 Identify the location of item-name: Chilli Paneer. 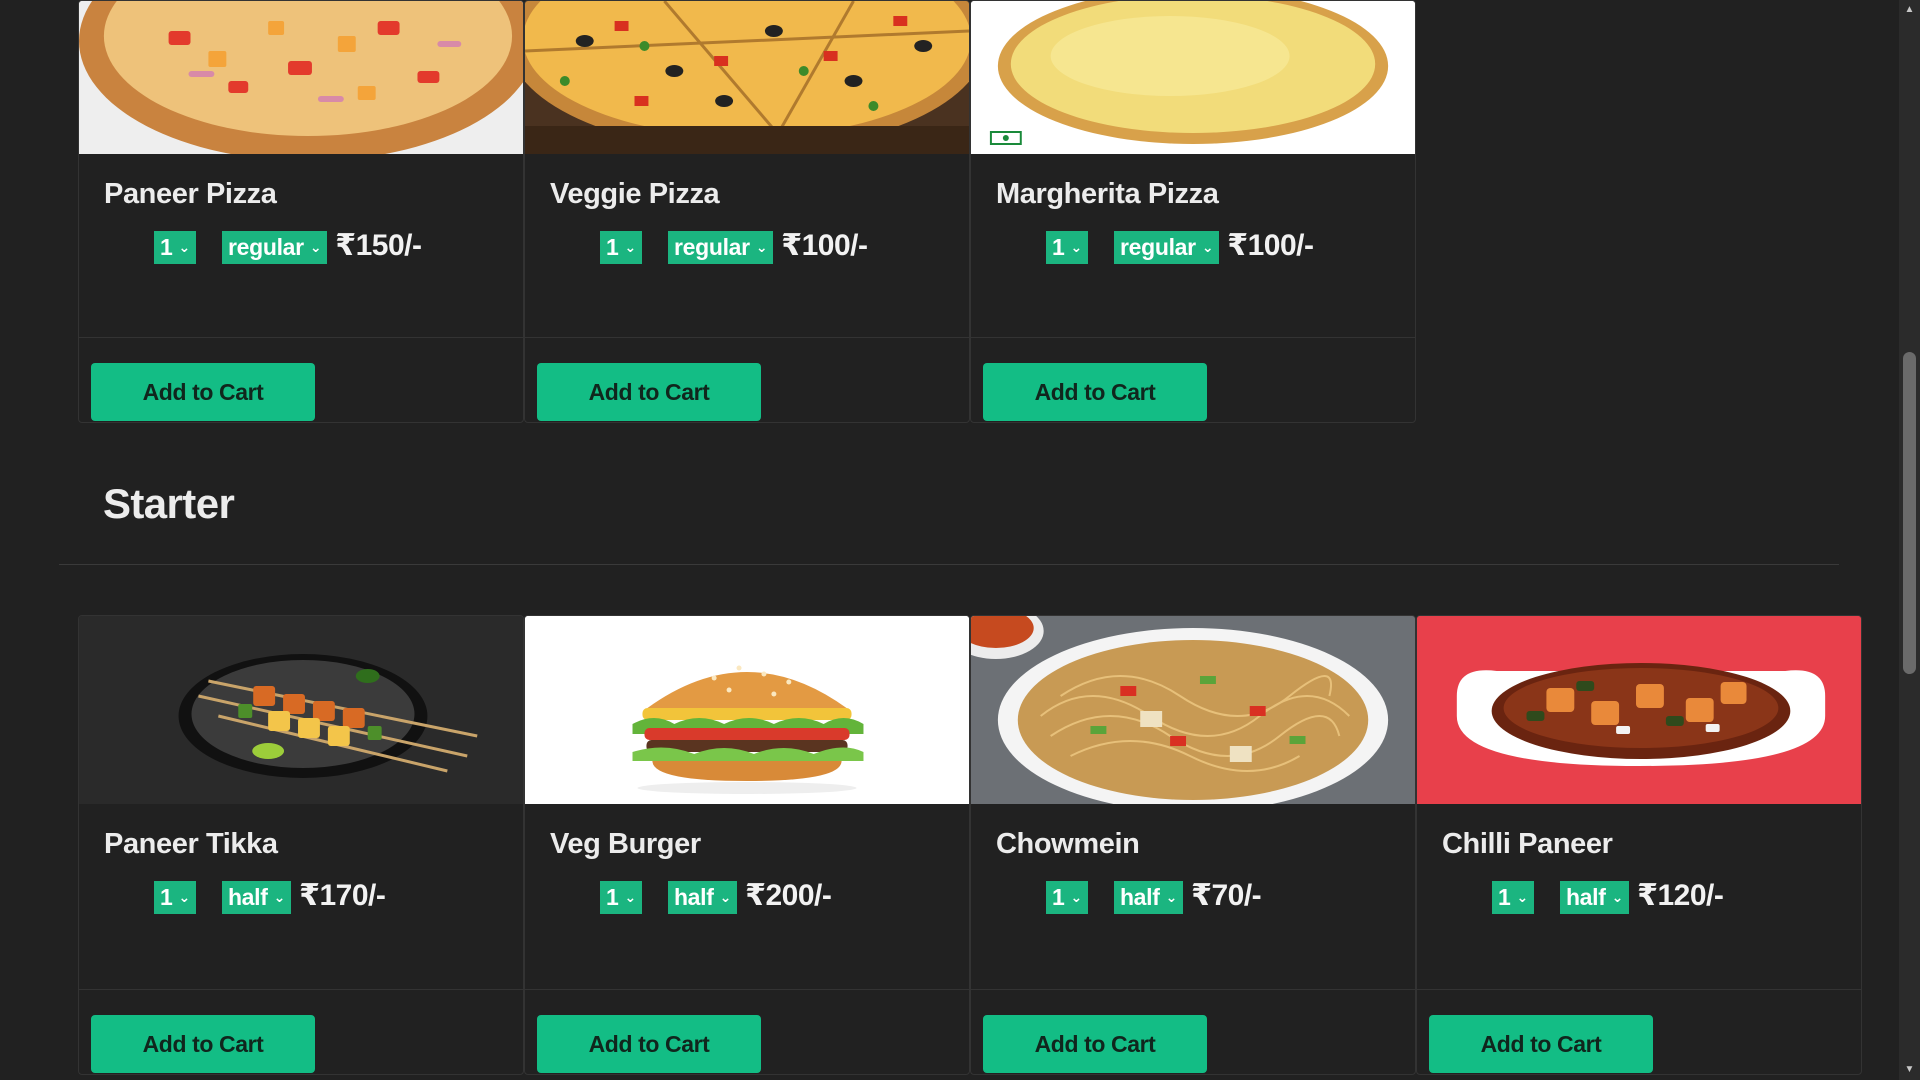
(1527, 844).